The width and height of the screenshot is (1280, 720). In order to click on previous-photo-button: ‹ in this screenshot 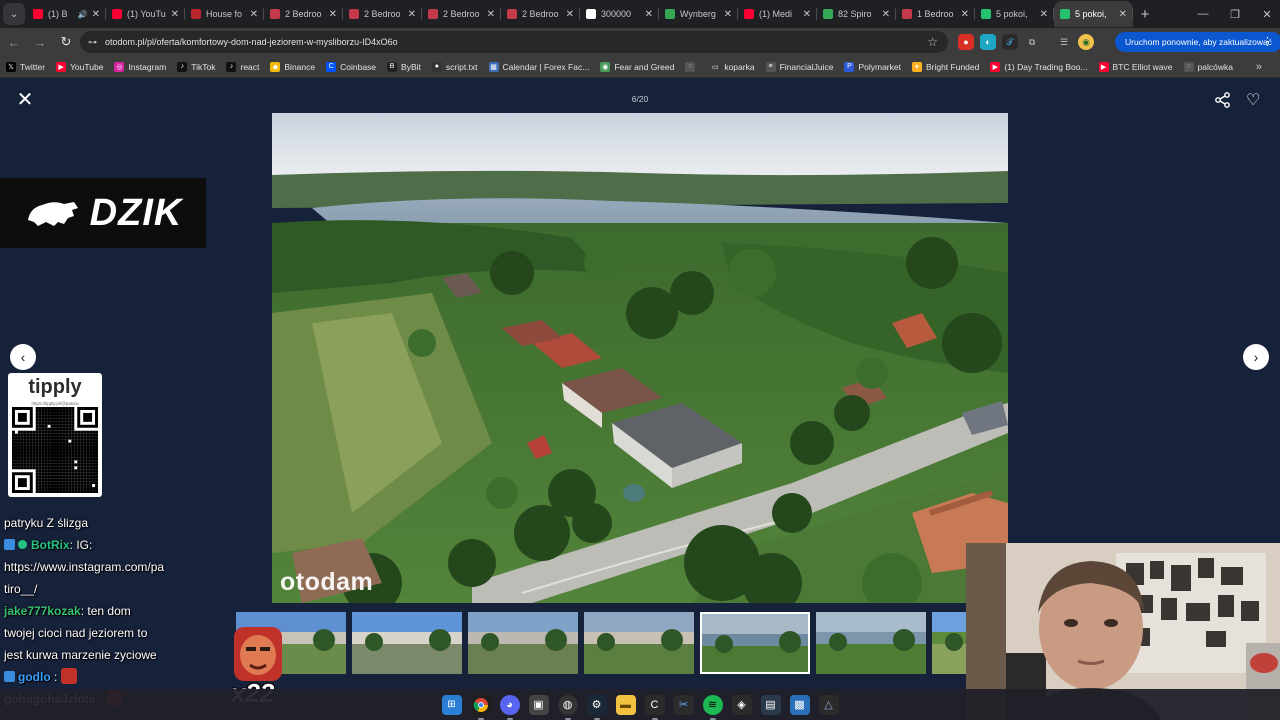, I will do `click(23, 357)`.